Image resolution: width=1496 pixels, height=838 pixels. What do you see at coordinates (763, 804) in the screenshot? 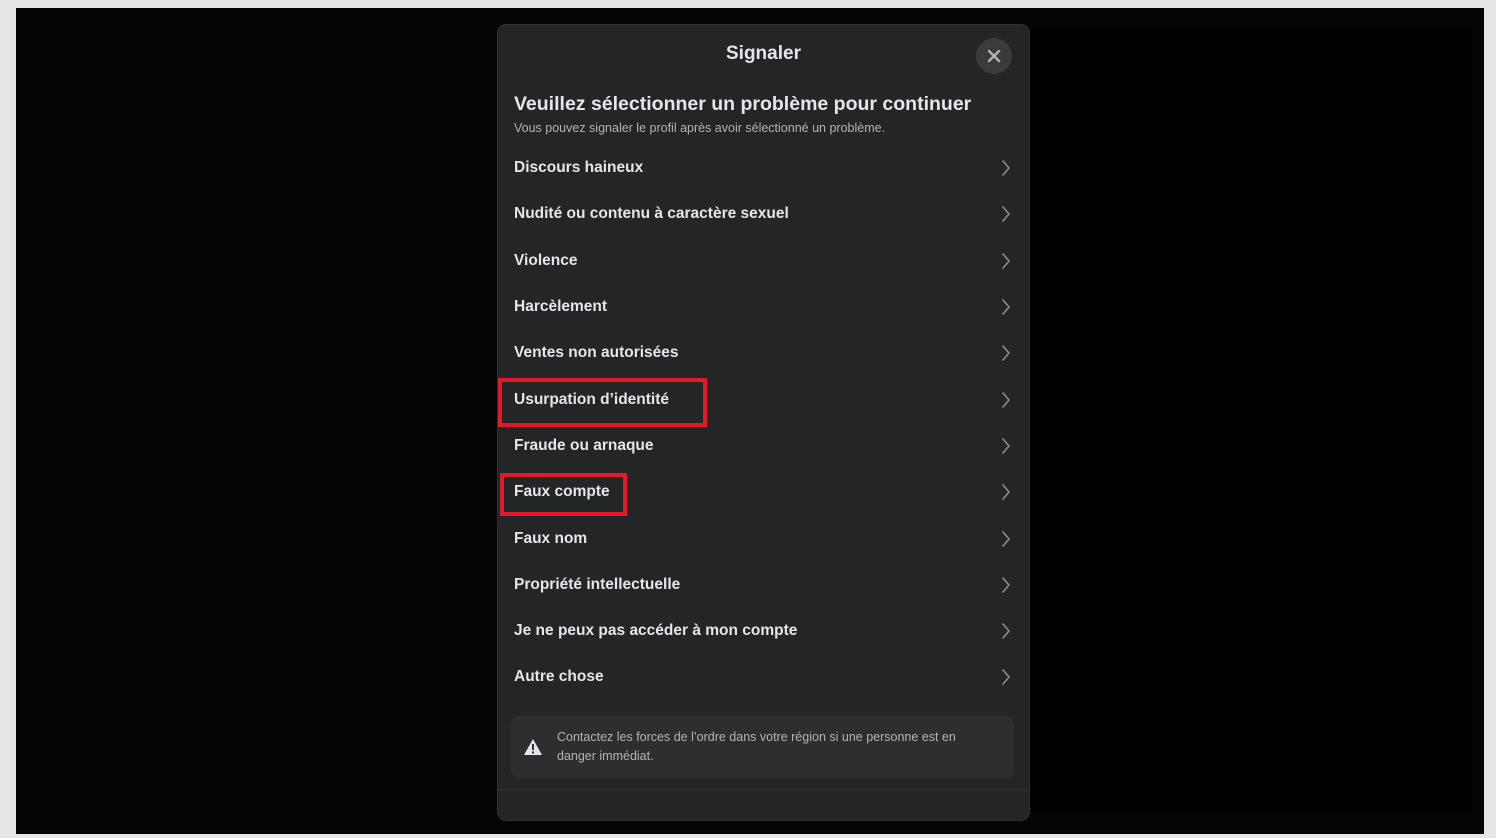
I see `dialog-footer` at bounding box center [763, 804].